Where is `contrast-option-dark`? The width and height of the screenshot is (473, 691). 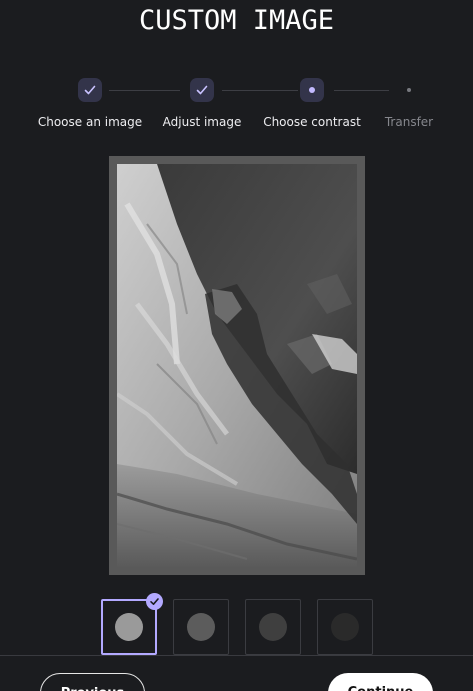
contrast-option-dark is located at coordinates (273, 627).